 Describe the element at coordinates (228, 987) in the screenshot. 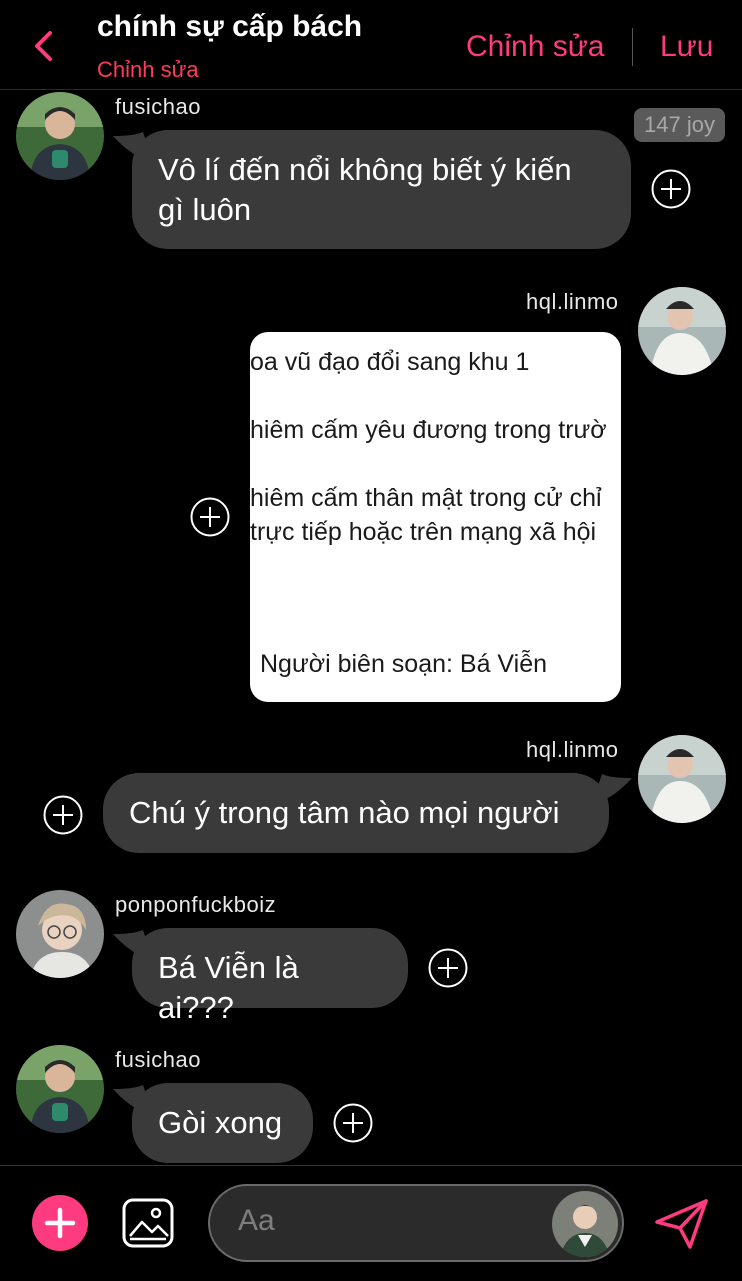

I see `message-text: Bá Viễn là ai???` at that location.